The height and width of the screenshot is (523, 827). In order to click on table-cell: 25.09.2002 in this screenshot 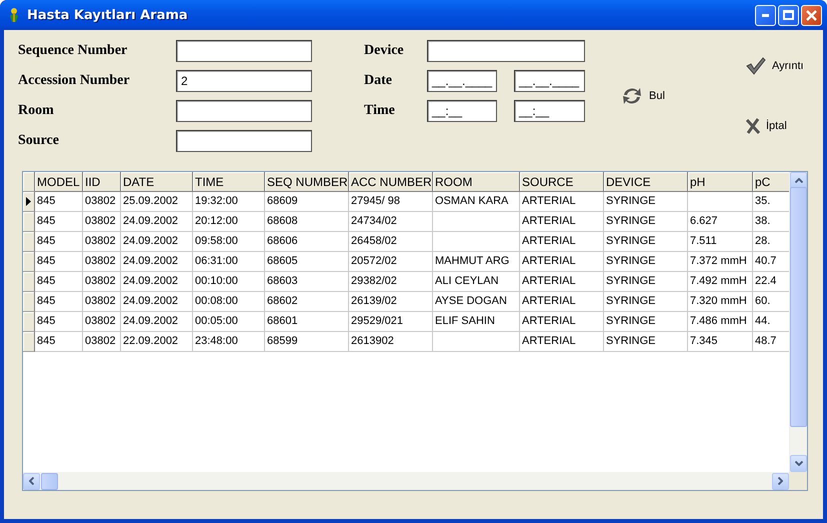, I will do `click(157, 202)`.